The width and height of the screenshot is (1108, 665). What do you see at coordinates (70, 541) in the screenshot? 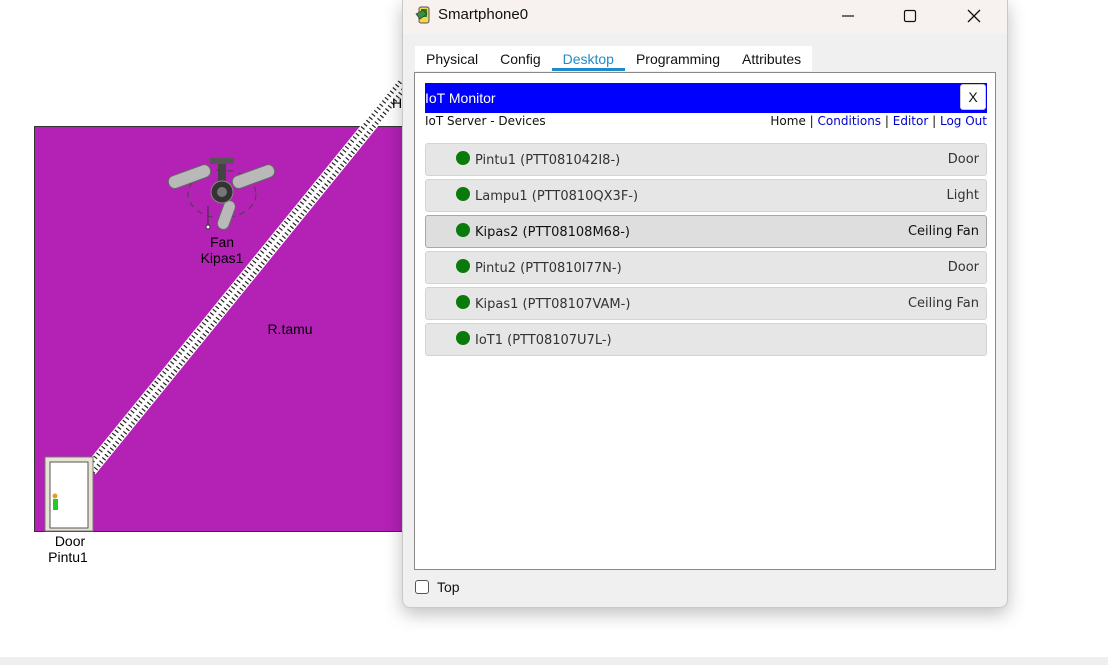
I see `door-type-label: Door` at bounding box center [70, 541].